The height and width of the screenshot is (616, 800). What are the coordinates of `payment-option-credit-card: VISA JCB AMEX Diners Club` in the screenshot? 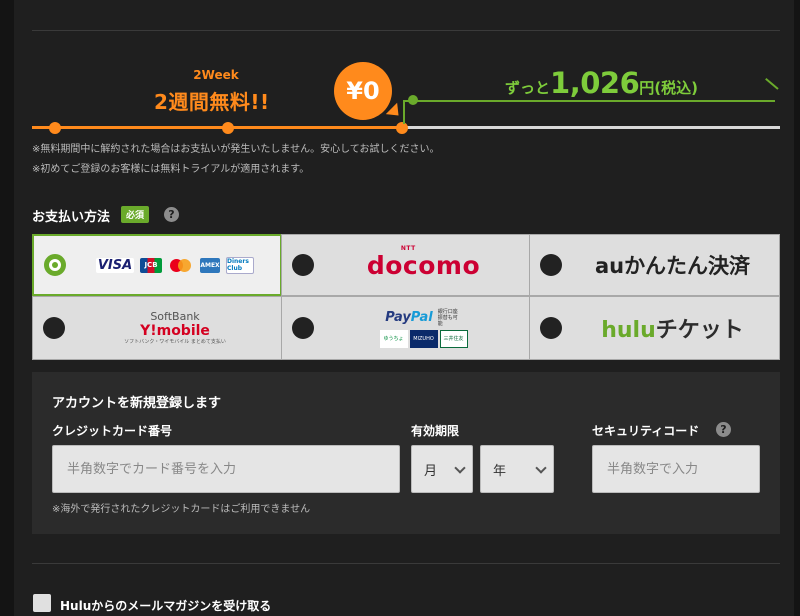 It's located at (157, 265).